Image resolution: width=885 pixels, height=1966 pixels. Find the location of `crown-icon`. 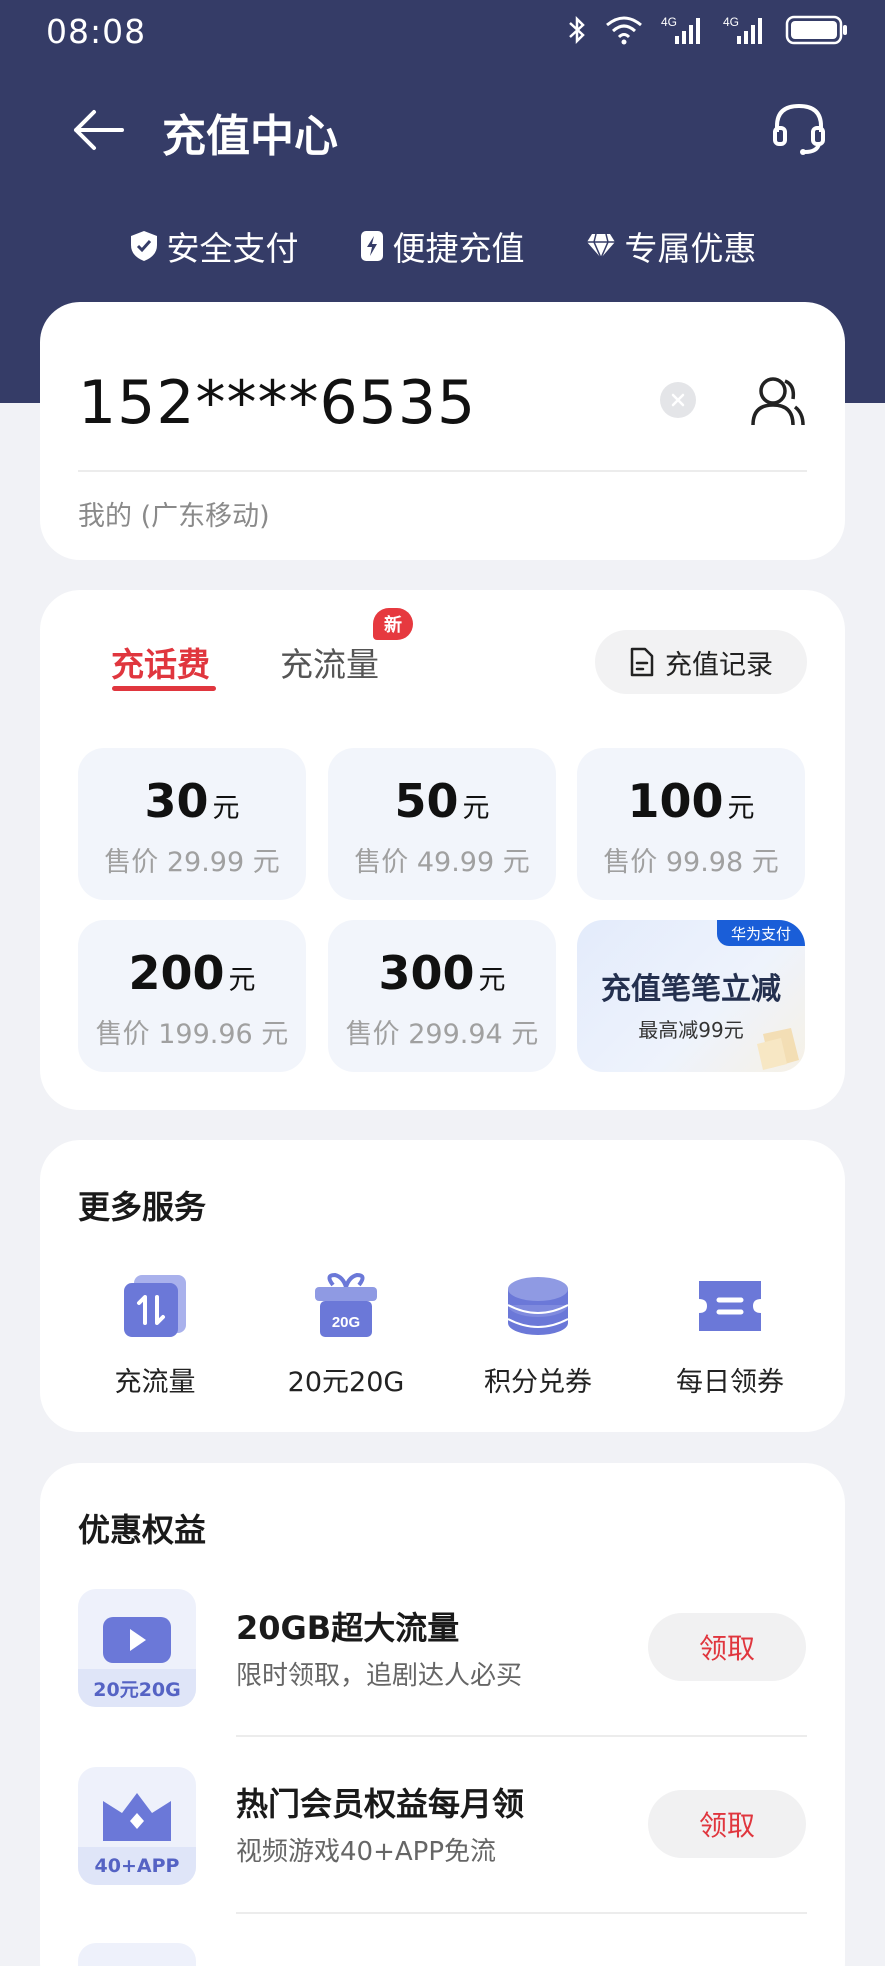

crown-icon is located at coordinates (137, 1817).